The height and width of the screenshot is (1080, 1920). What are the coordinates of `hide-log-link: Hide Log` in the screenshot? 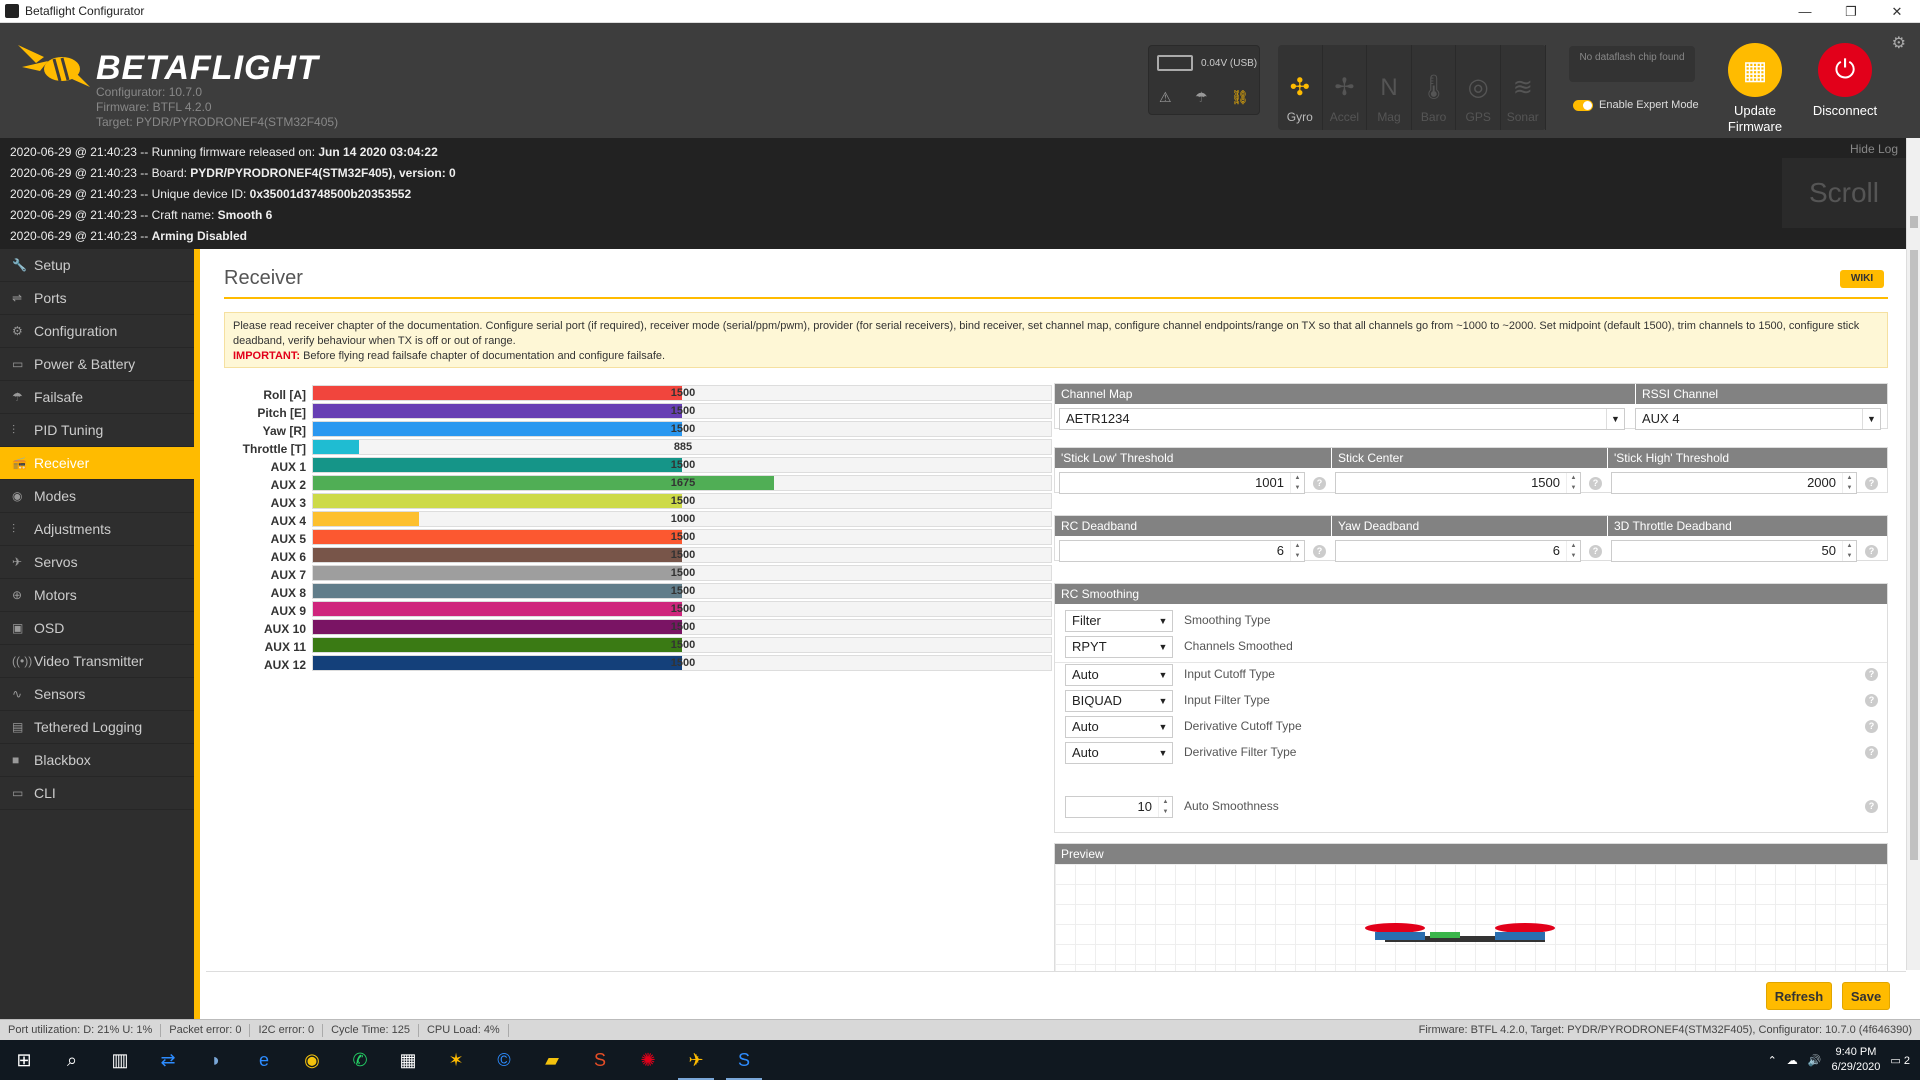 It's located at (1874, 149).